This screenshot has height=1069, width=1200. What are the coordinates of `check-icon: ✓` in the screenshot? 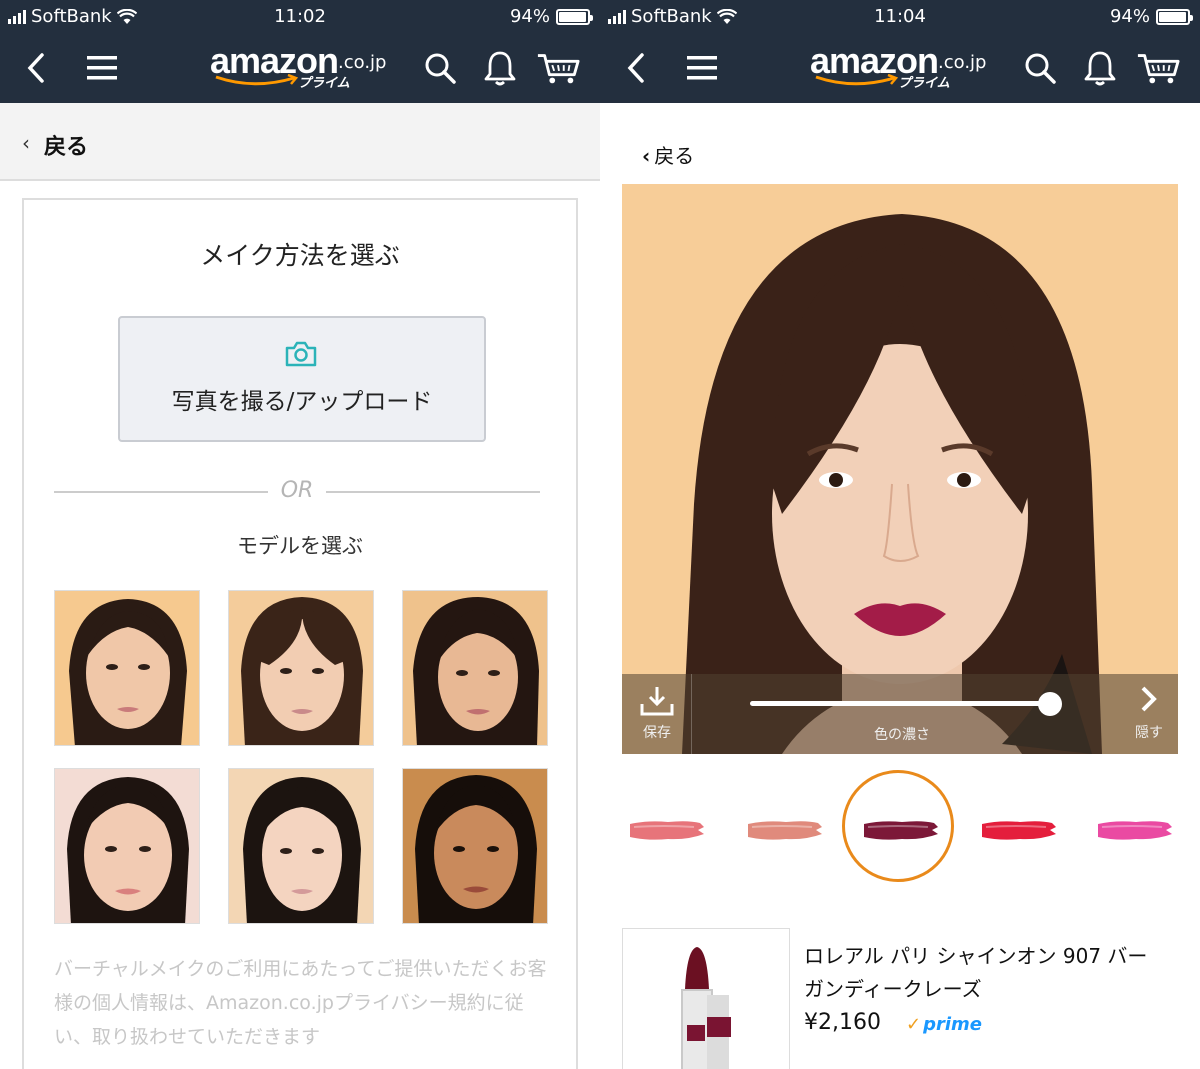 It's located at (914, 1024).